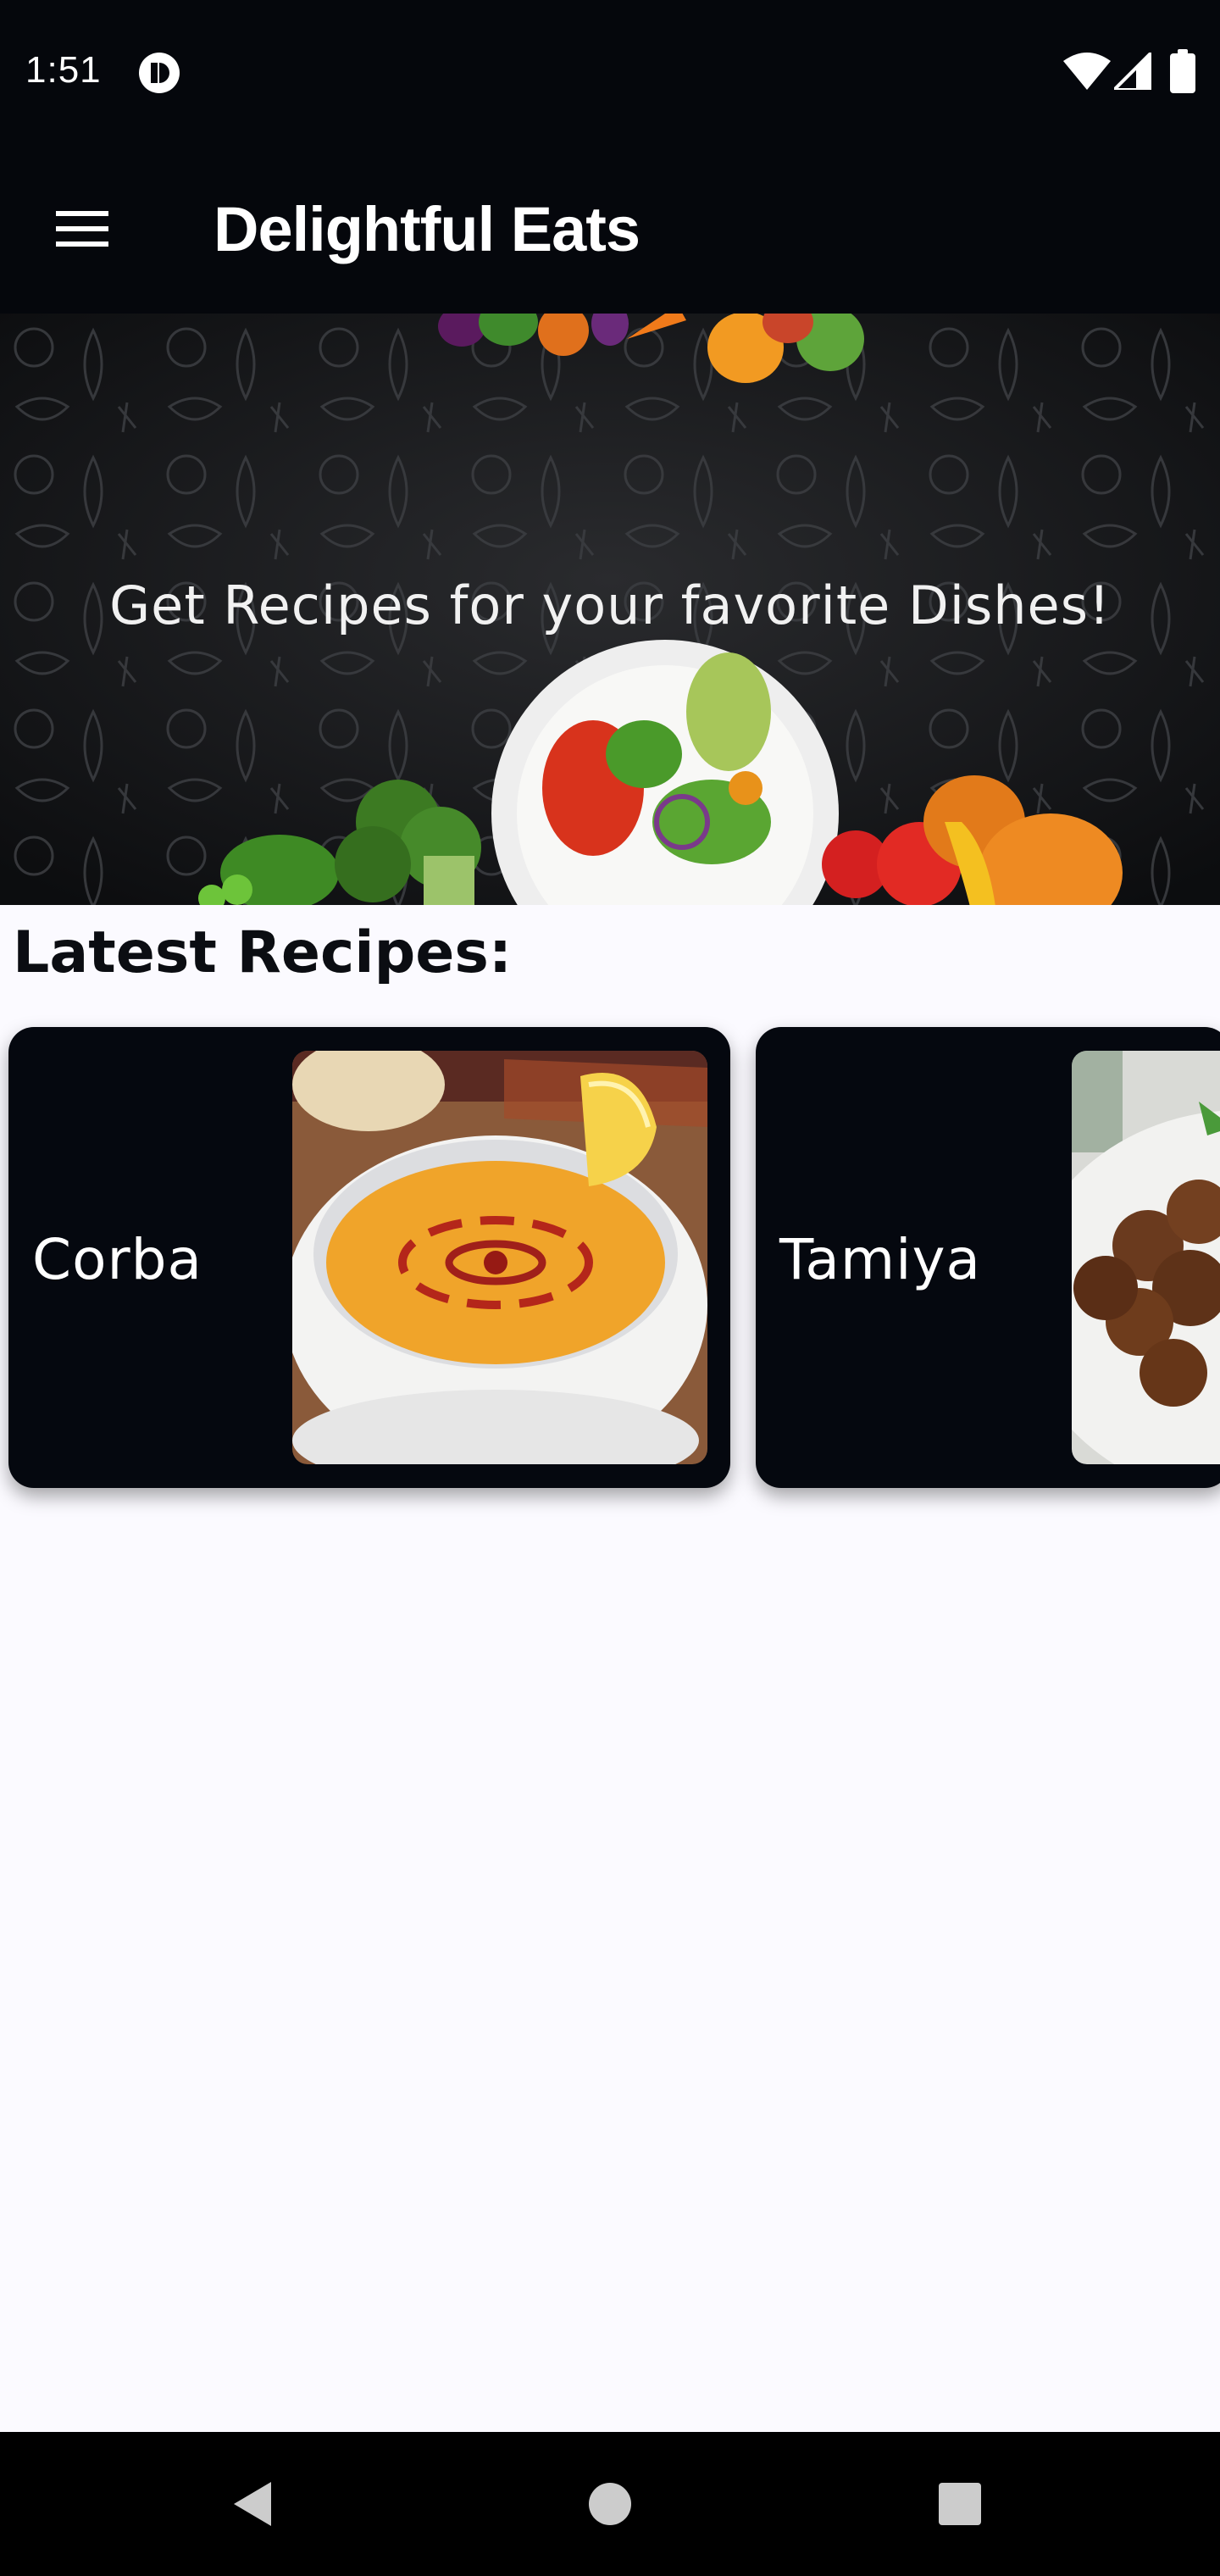  Describe the element at coordinates (1087, 71) in the screenshot. I see `wifi-icon` at that location.